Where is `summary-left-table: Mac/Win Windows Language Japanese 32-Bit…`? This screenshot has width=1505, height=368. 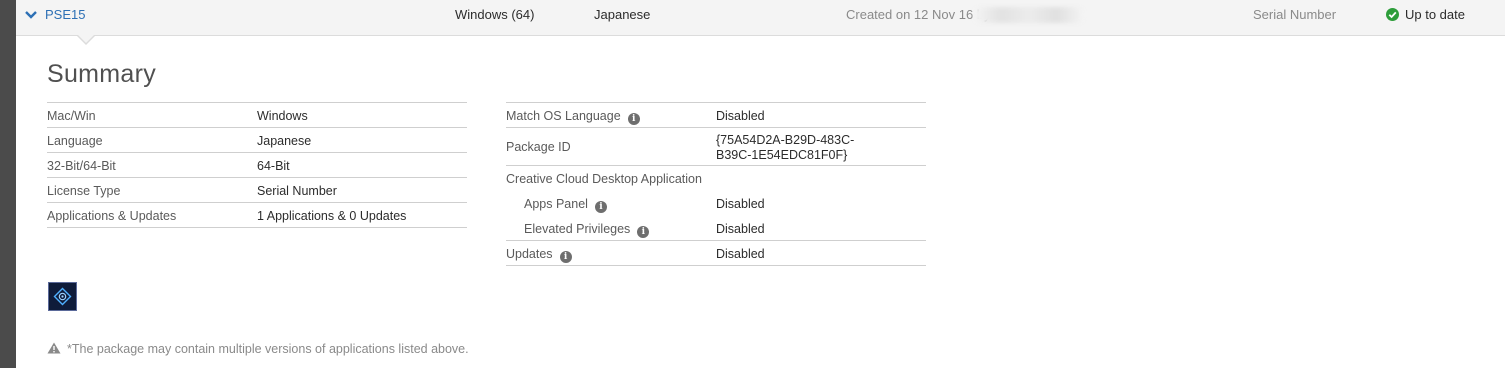
summary-left-table: Mac/Win Windows Language Japanese 32-Bit… is located at coordinates (257, 165).